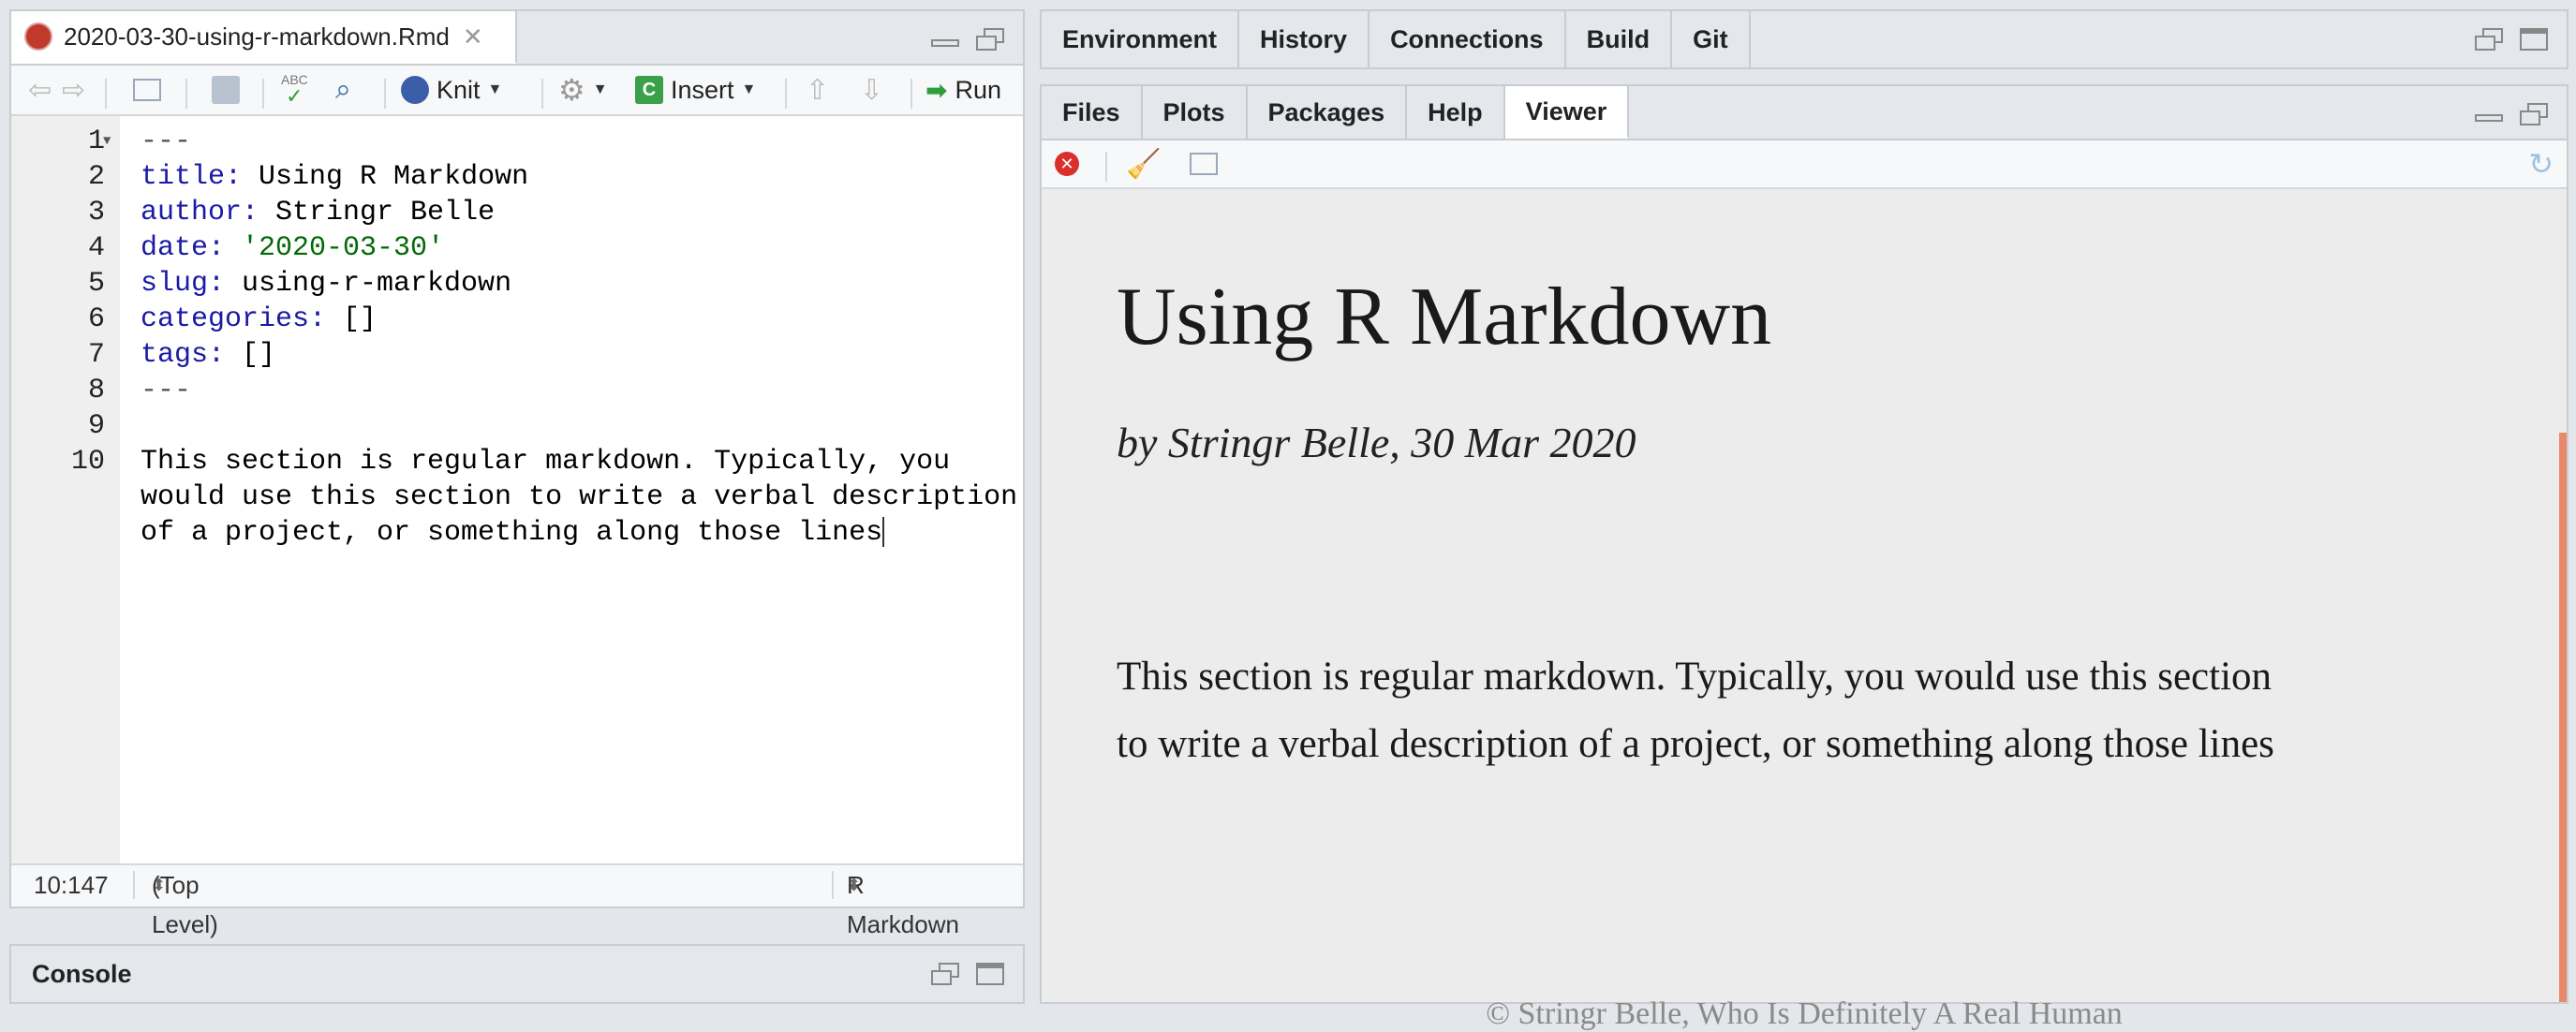 The height and width of the screenshot is (1032, 2576). I want to click on console-pane: Console, so click(517, 974).